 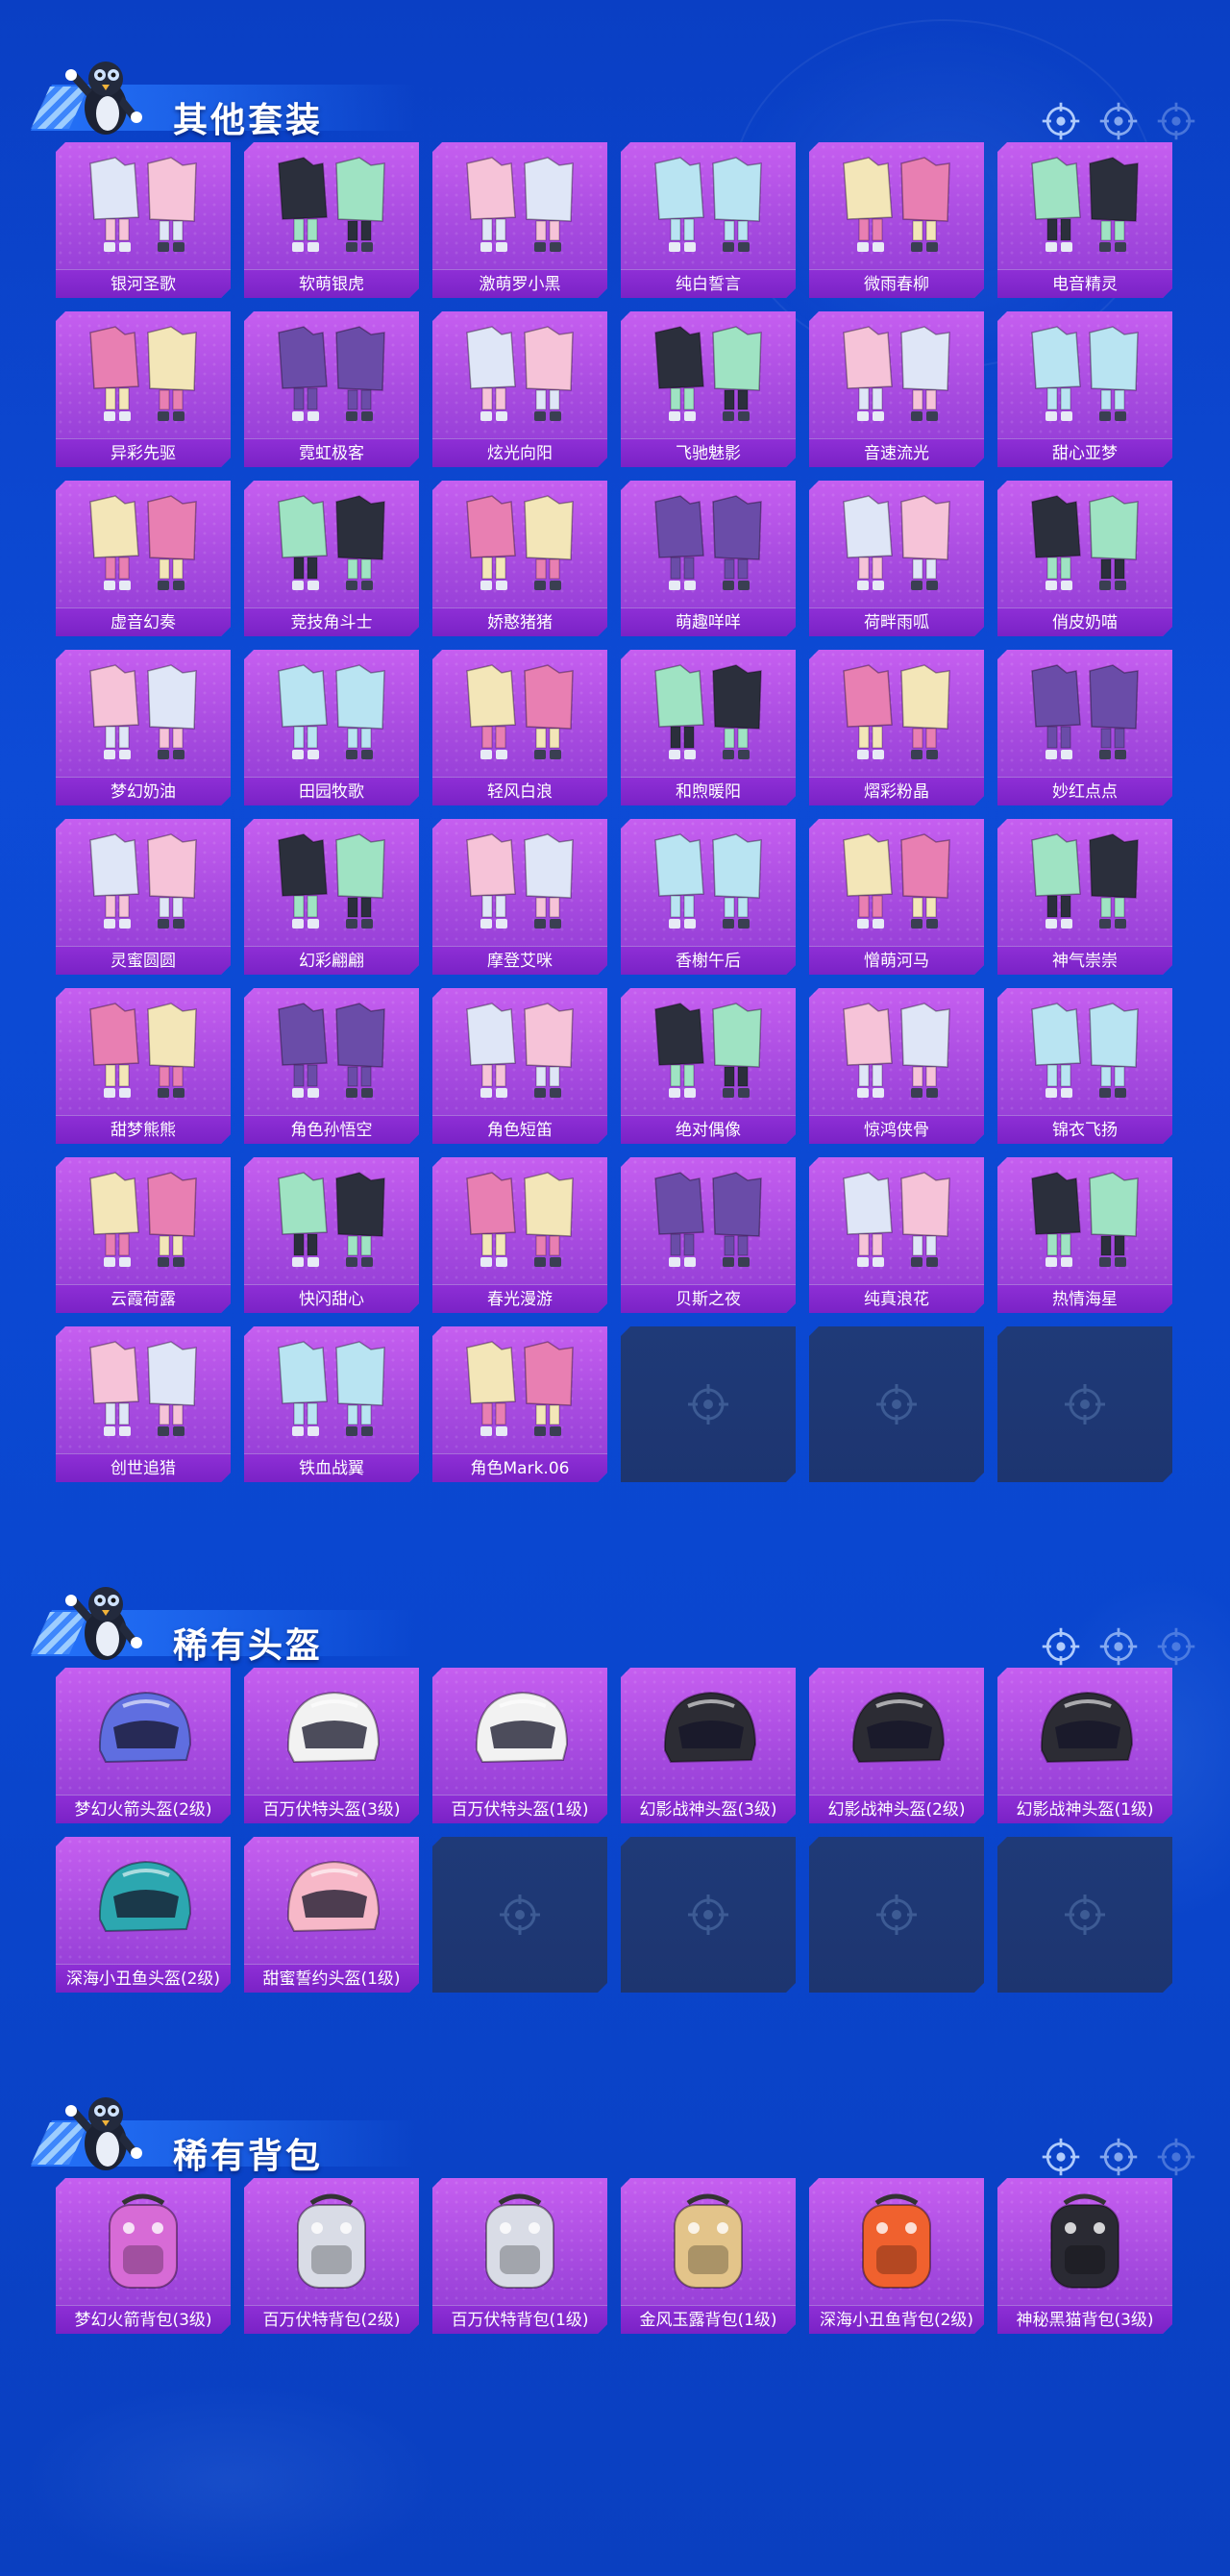 I want to click on item-card: 憎萌河马, so click(x=896, y=897).